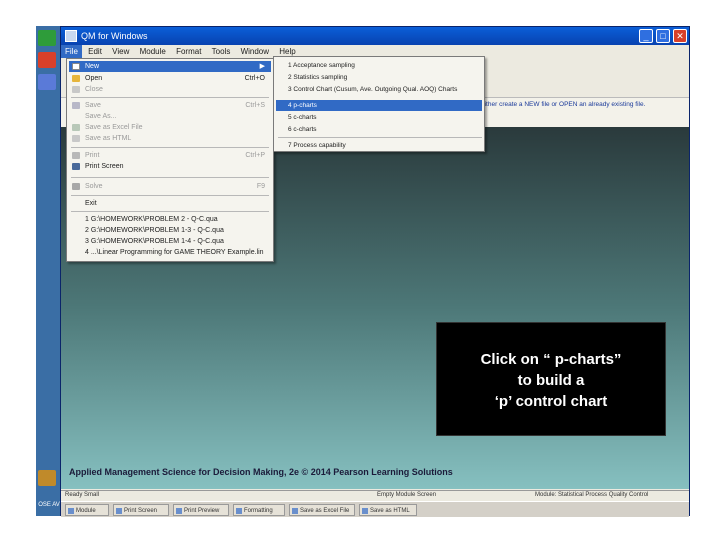 This screenshot has height=540, width=720. Describe the element at coordinates (170, 105) in the screenshot. I see `file-menu-item-save: Save Ctrl+S` at that location.